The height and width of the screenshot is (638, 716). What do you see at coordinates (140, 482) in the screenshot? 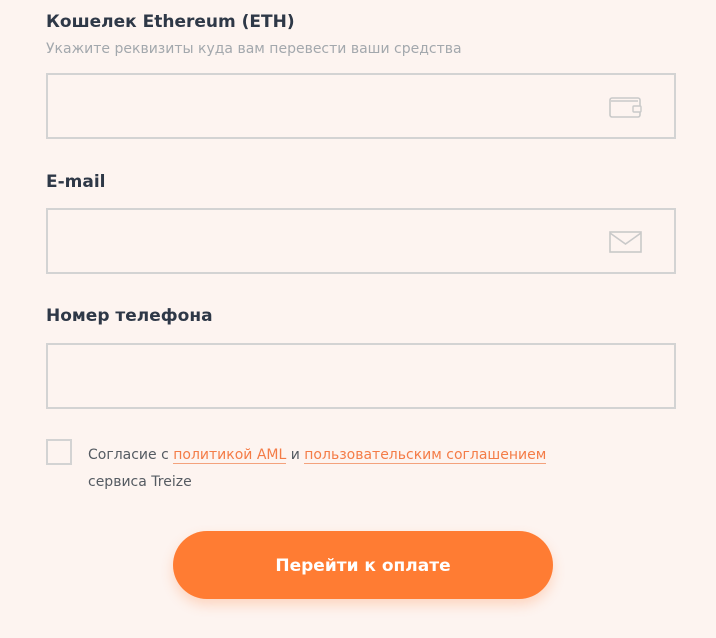
I see `consent-text-after: сервиса Treize` at bounding box center [140, 482].